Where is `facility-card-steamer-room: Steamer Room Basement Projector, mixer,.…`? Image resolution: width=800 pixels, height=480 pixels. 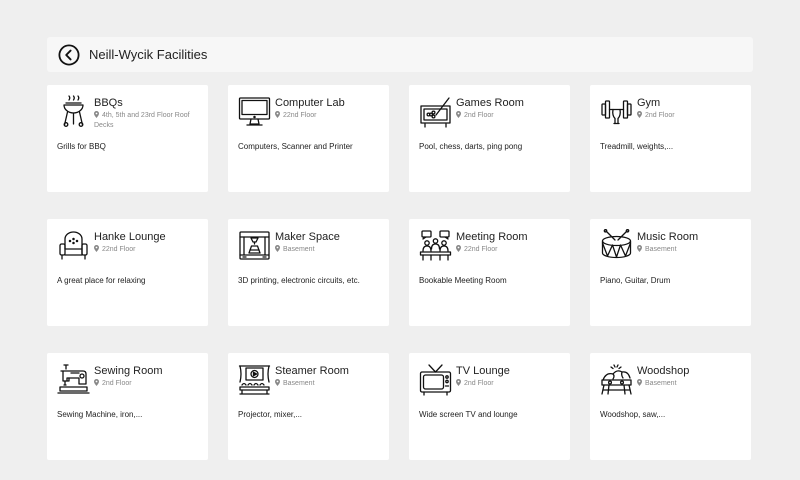 facility-card-steamer-room: Steamer Room Basement Projector, mixer,.… is located at coordinates (308, 406).